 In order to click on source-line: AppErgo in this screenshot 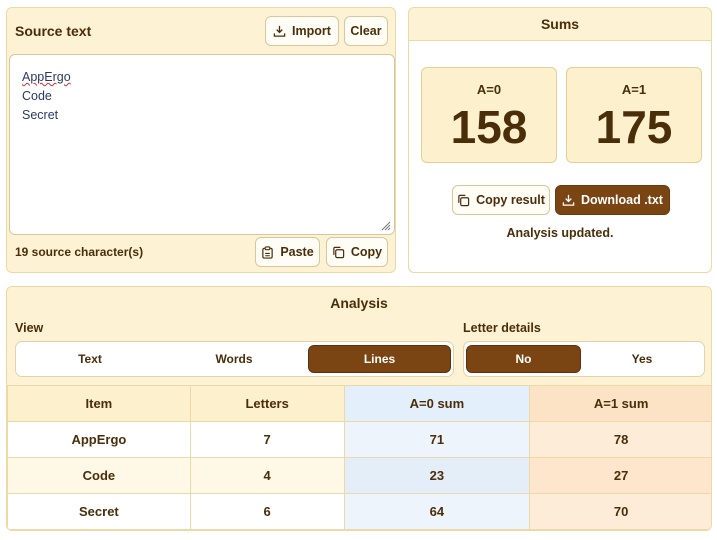, I will do `click(46, 77)`.